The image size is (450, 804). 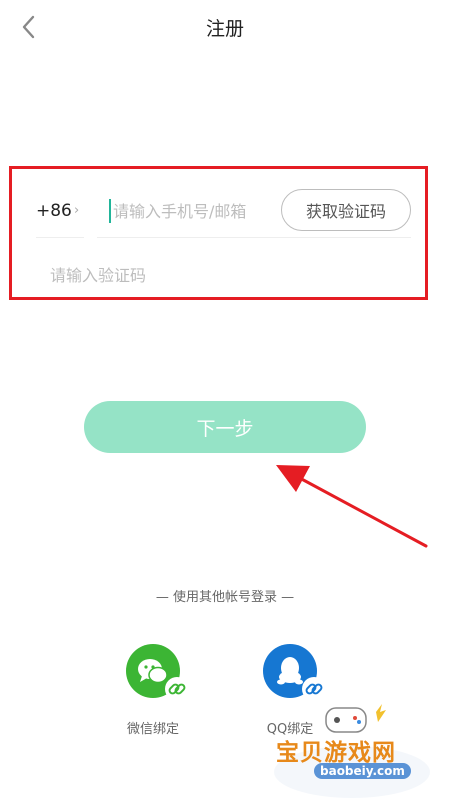 I want to click on page-title: 注册, so click(x=224, y=29).